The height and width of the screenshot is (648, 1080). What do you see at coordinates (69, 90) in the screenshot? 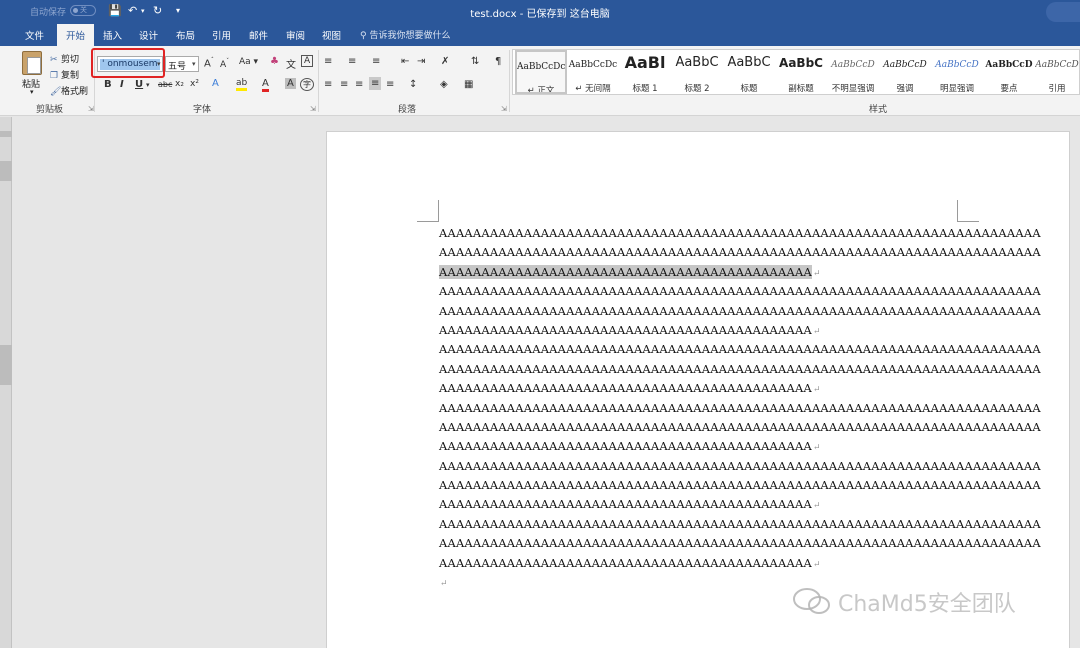
I see `format-painter-button: 🖌格式刷` at bounding box center [69, 90].